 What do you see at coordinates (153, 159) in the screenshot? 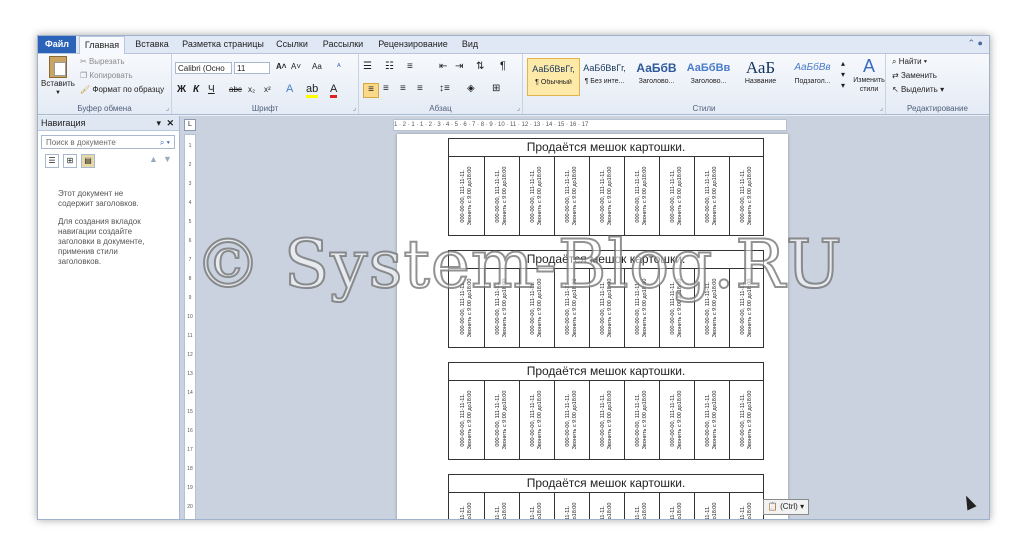
I see `previous-icon: ▲` at bounding box center [153, 159].